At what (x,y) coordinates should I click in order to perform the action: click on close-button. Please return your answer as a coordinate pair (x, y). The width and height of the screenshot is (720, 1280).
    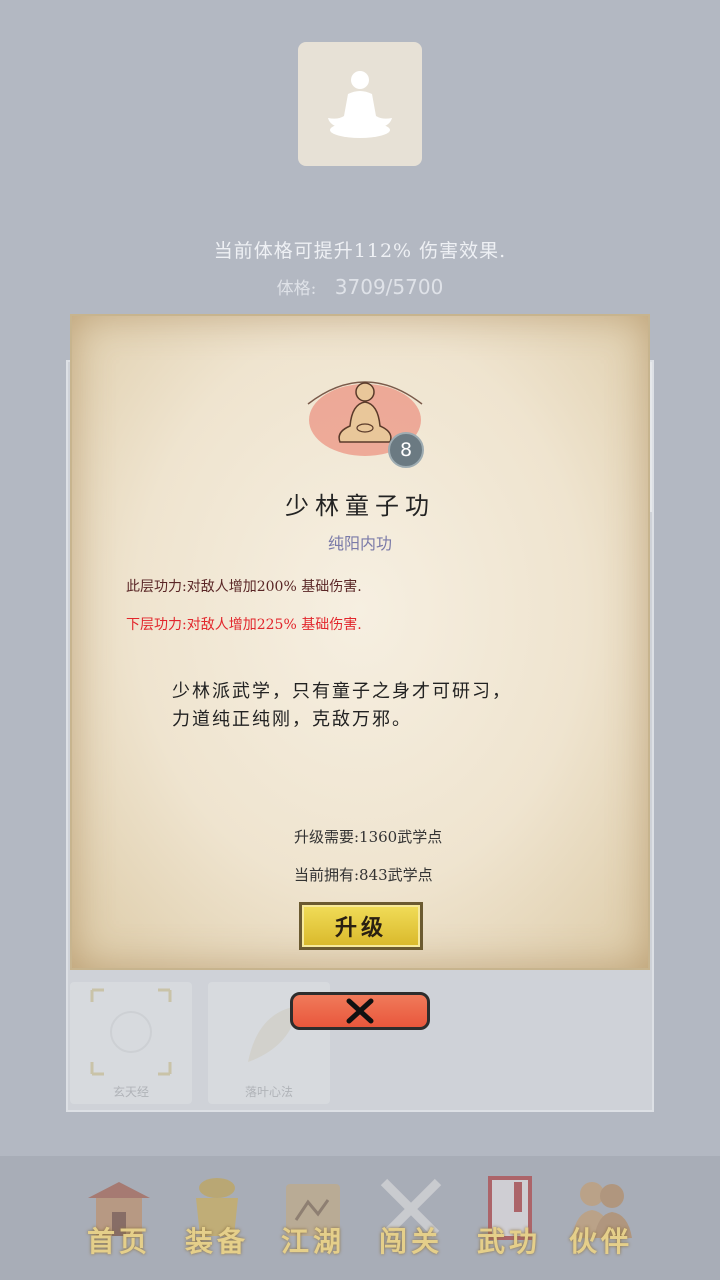
    Looking at the image, I should click on (360, 1011).